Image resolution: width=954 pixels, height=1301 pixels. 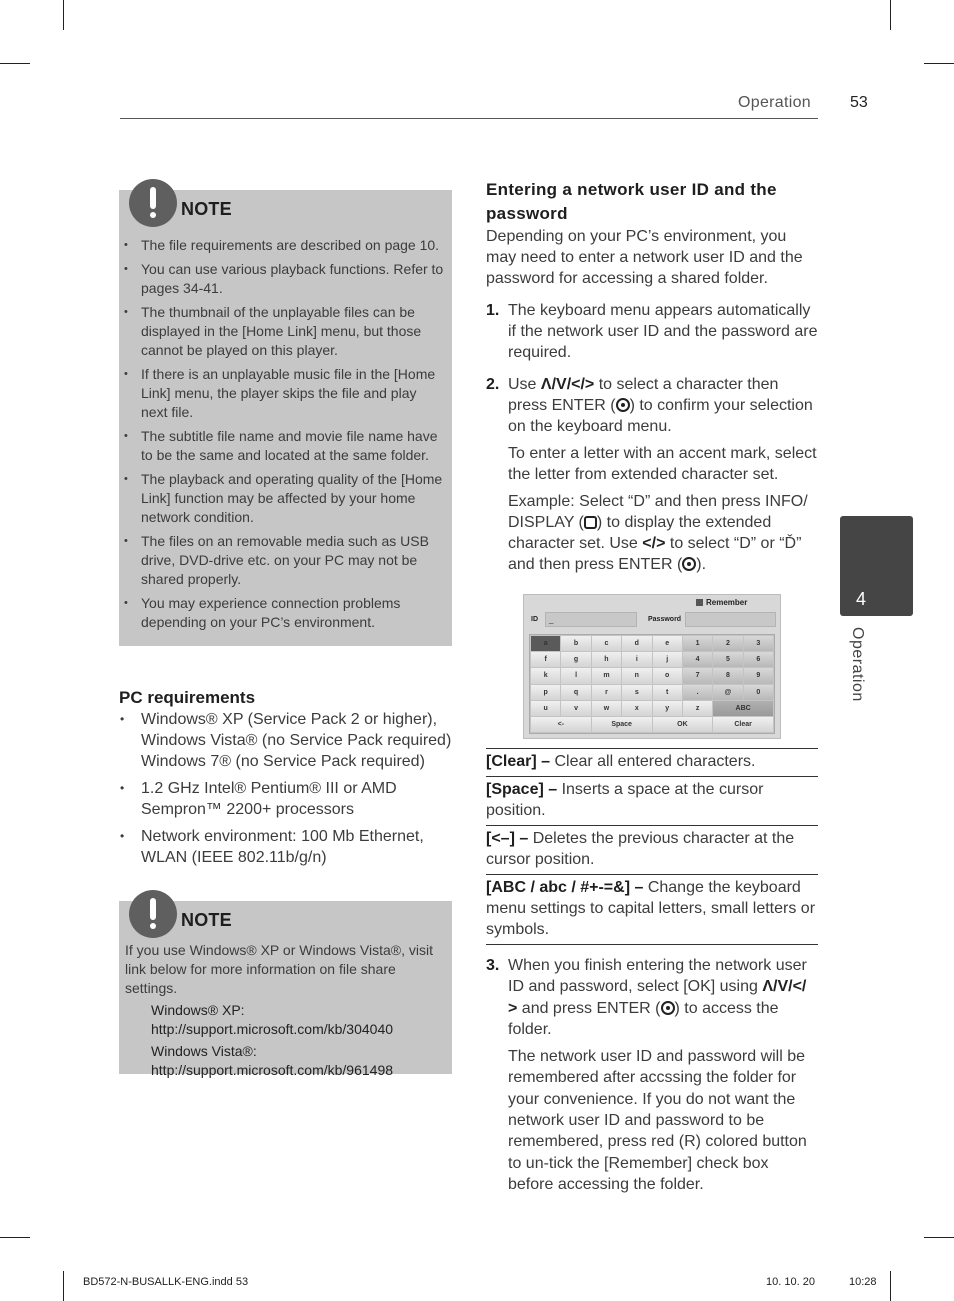 I want to click on password-field, so click(x=730, y=619).